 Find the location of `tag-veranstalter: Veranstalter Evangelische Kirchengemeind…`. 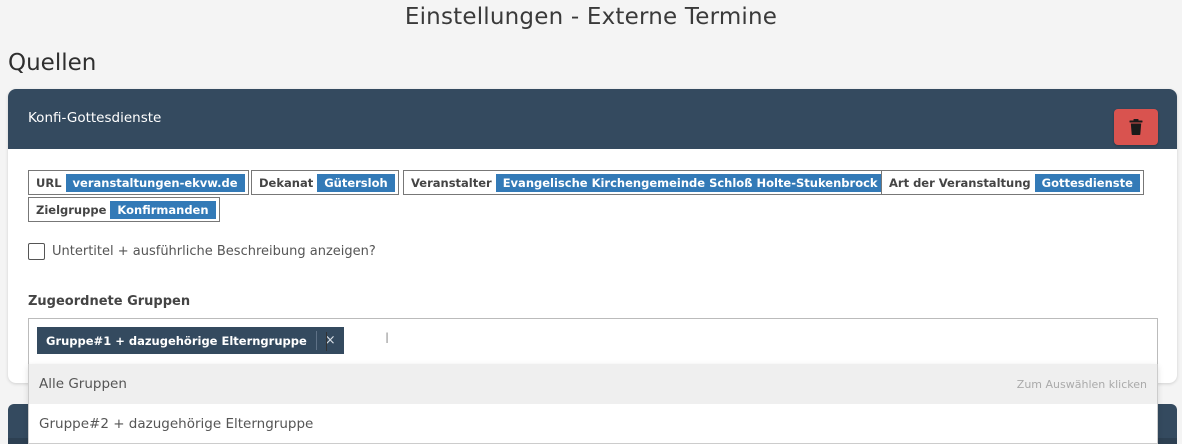

tag-veranstalter: Veranstalter Evangelische Kirchengemeind… is located at coordinates (646, 182).